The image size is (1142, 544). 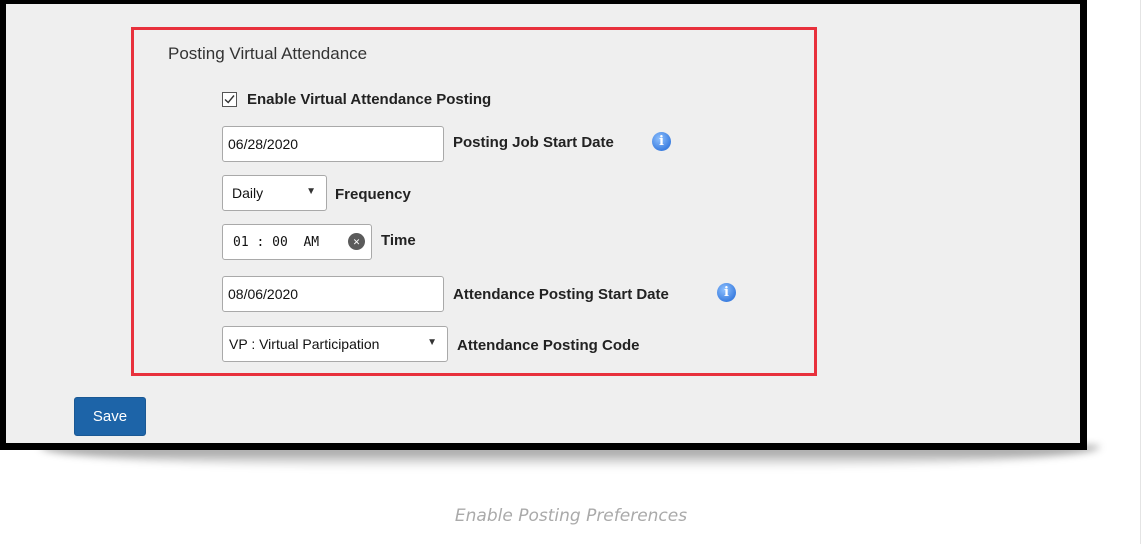 I want to click on frequency-select: Daily ▼, so click(x=274, y=193).